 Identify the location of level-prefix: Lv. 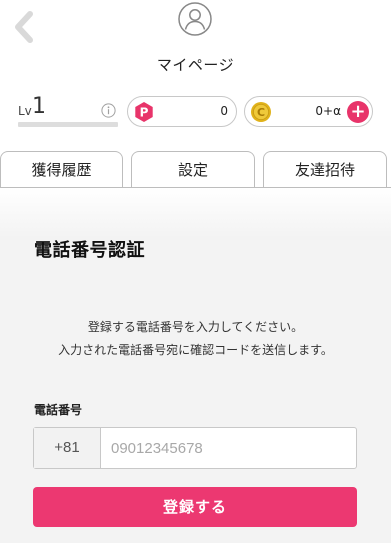
(25, 111).